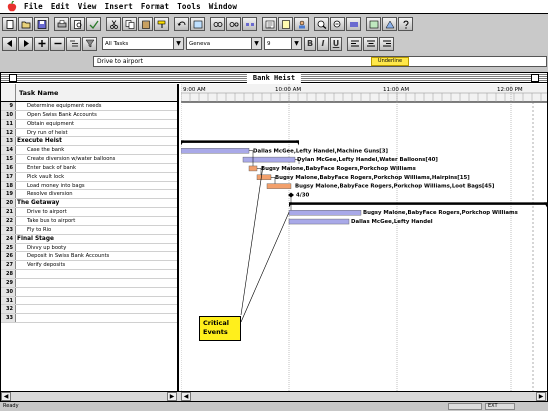 Image resolution: width=548 pixels, height=411 pixels. Describe the element at coordinates (38, 203) in the screenshot. I see `task-name-cell: The Getaway` at that location.